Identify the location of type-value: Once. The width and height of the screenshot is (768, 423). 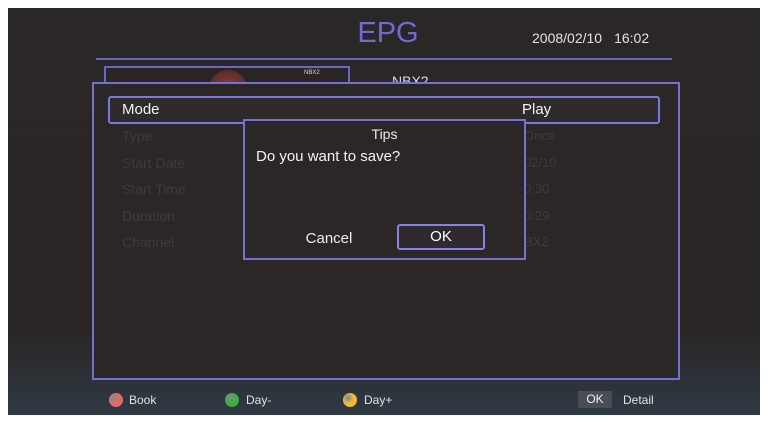
(539, 135).